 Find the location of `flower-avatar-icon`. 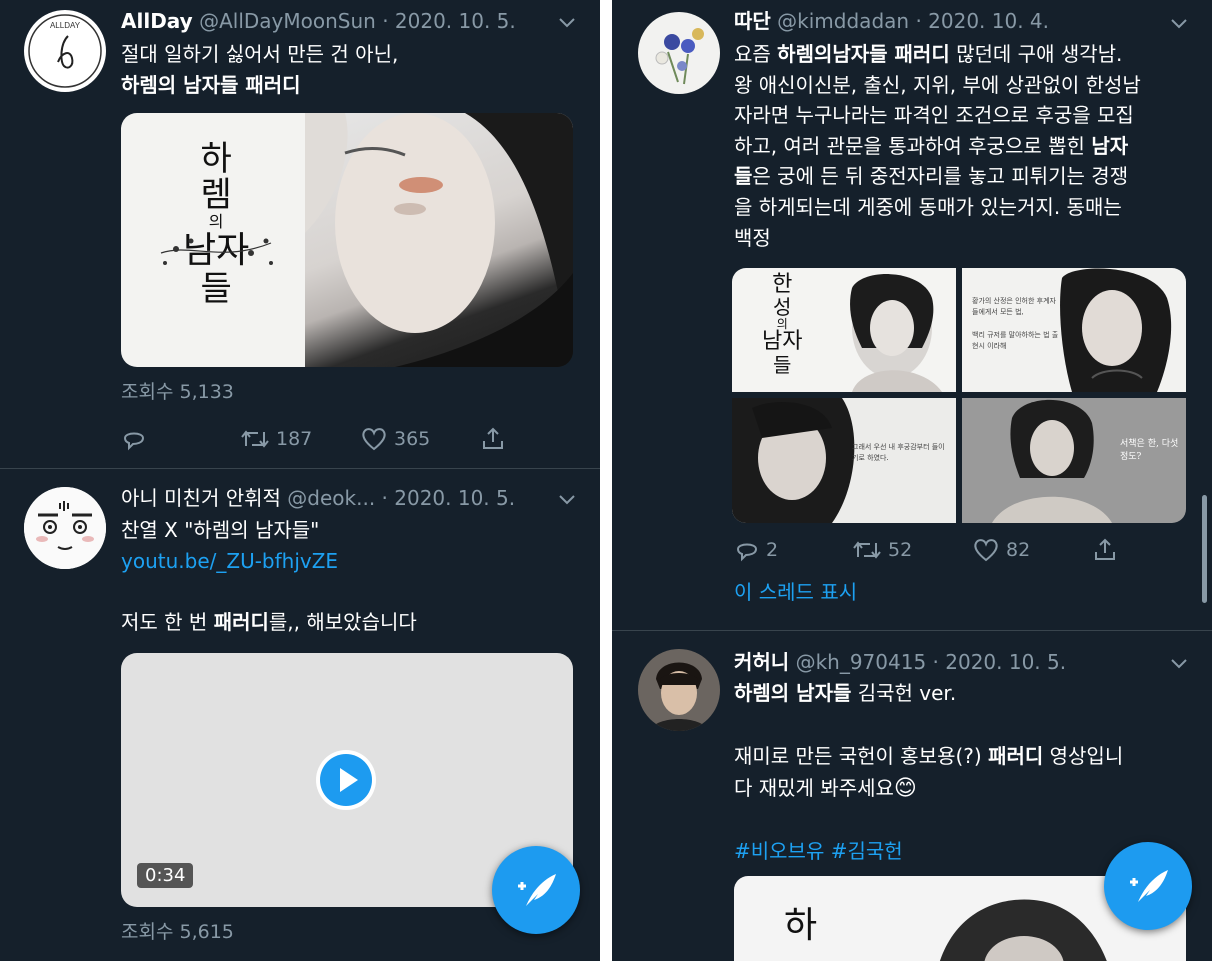

flower-avatar-icon is located at coordinates (679, 56).